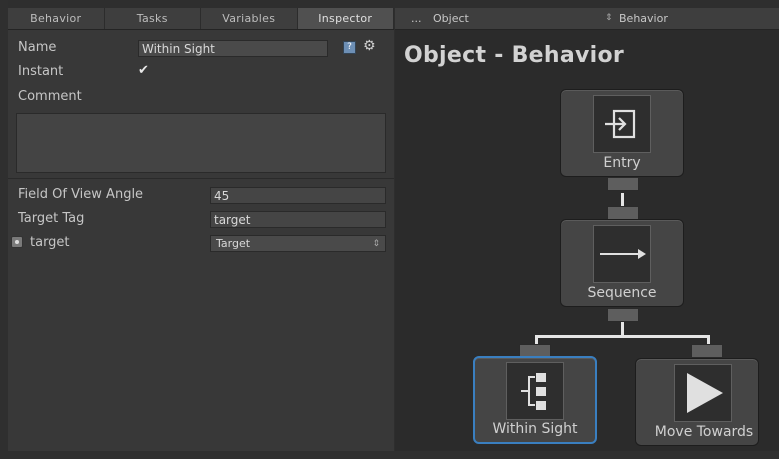  Describe the element at coordinates (201, 143) in the screenshot. I see `comment-textarea` at that location.